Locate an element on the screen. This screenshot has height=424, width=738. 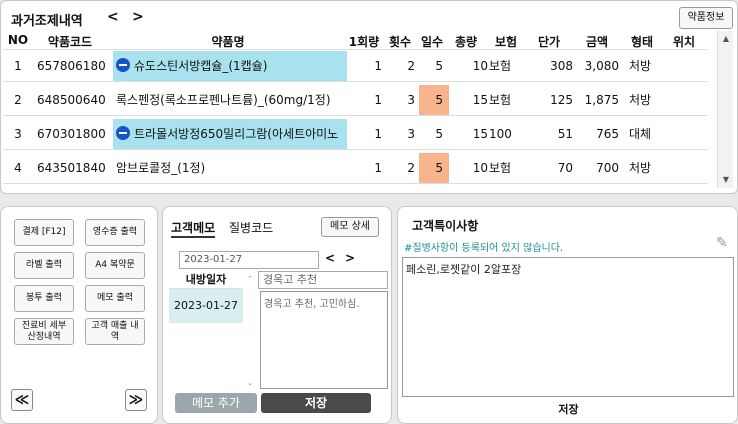
drug-name: 슈도스틴서방캡슐_(1캡슐) is located at coordinates (201, 66).